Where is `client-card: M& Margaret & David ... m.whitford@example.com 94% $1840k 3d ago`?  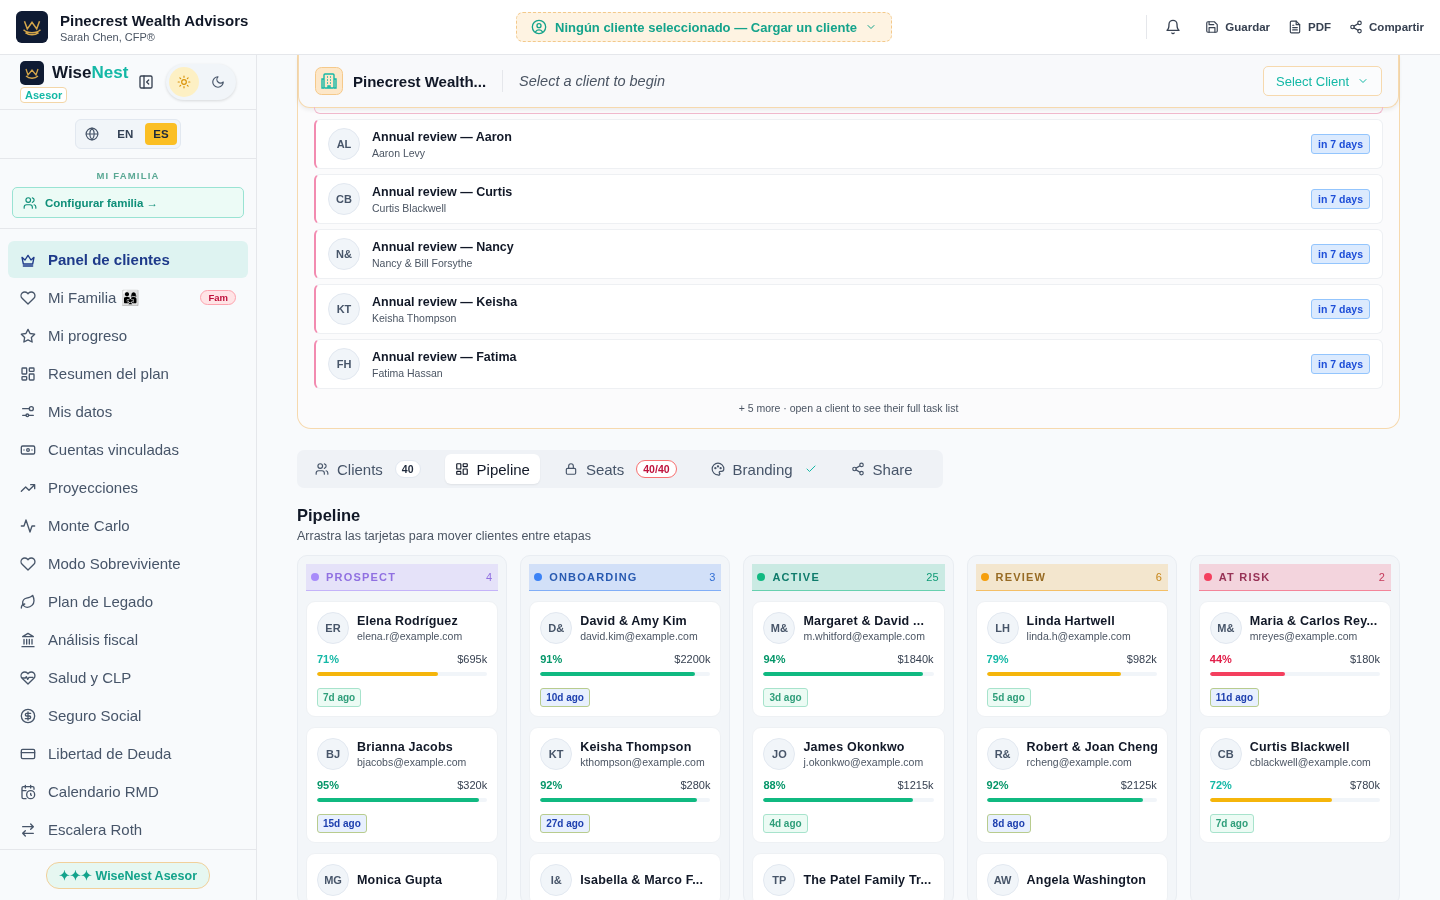 client-card: M& Margaret & David ... m.whitford@example.com 94% $1840k 3d ago is located at coordinates (848, 659).